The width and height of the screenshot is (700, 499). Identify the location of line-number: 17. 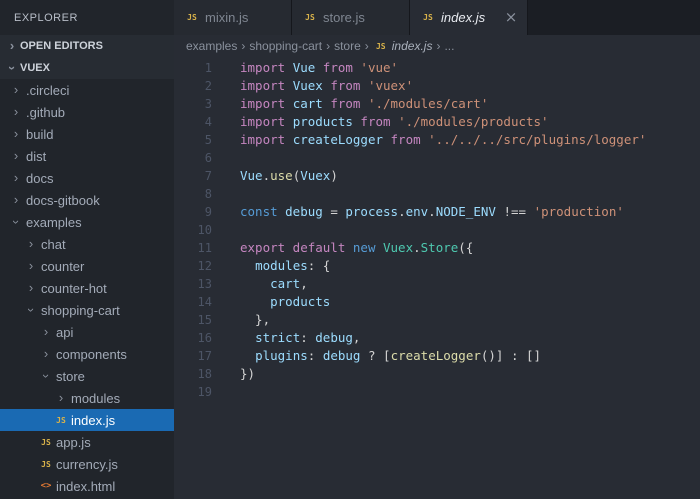
(204, 356).